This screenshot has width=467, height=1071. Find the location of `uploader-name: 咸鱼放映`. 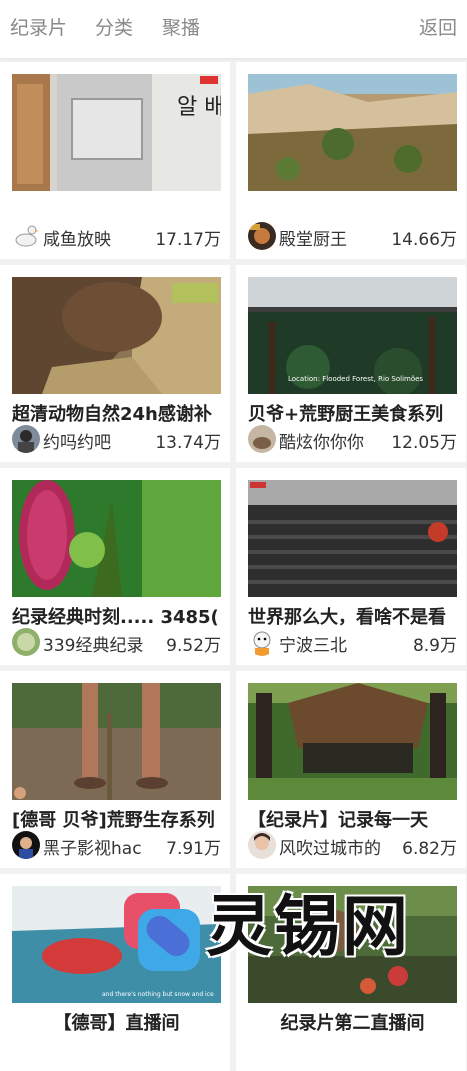

uploader-name: 咸鱼放映 is located at coordinates (77, 240).